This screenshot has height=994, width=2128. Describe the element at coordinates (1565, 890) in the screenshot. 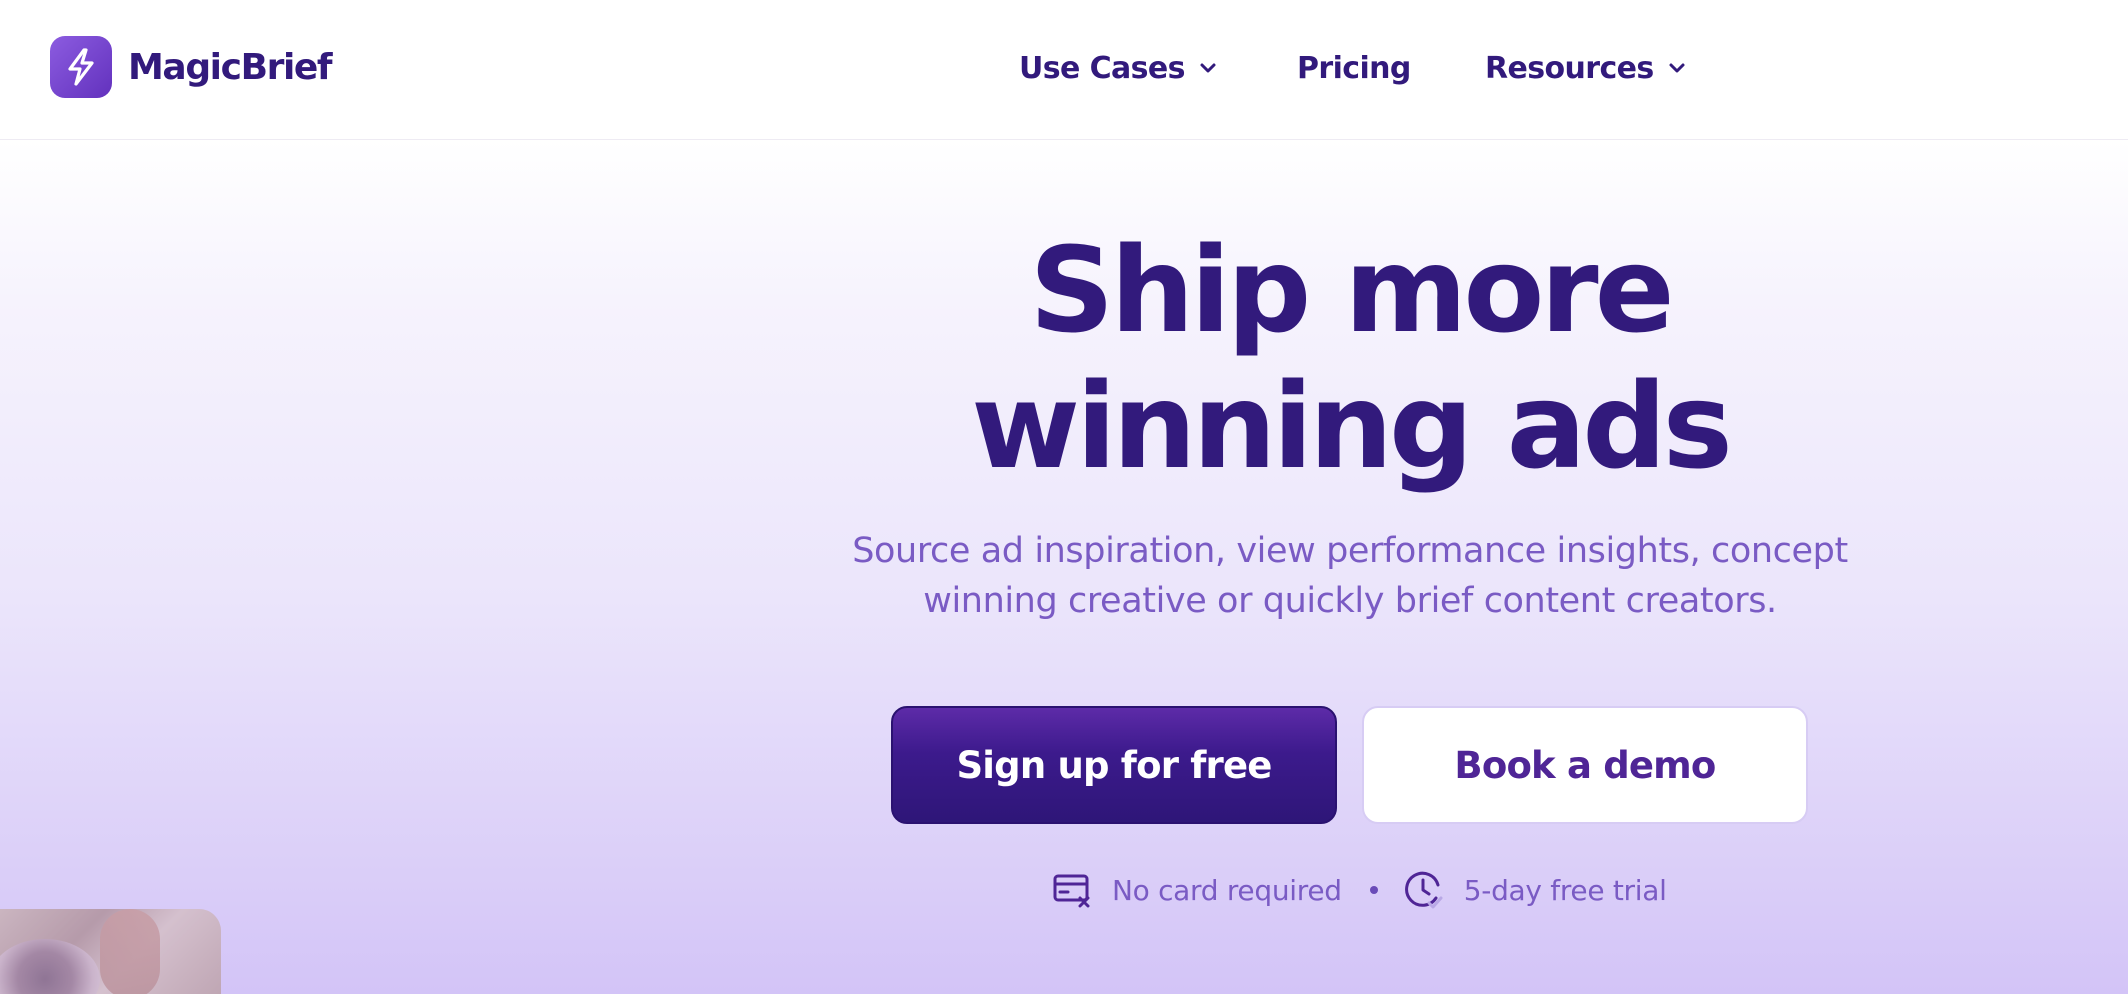

I see `perk-label: 5-day free trial` at that location.